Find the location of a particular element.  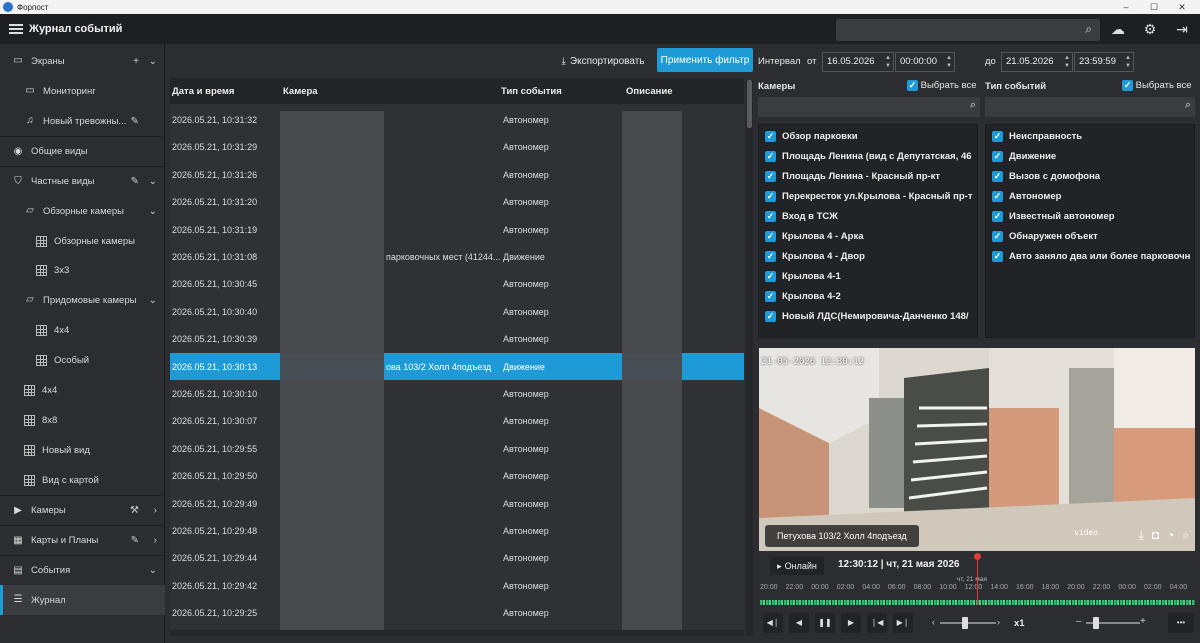

skip-back-button: ◀❘ is located at coordinates (773, 623).